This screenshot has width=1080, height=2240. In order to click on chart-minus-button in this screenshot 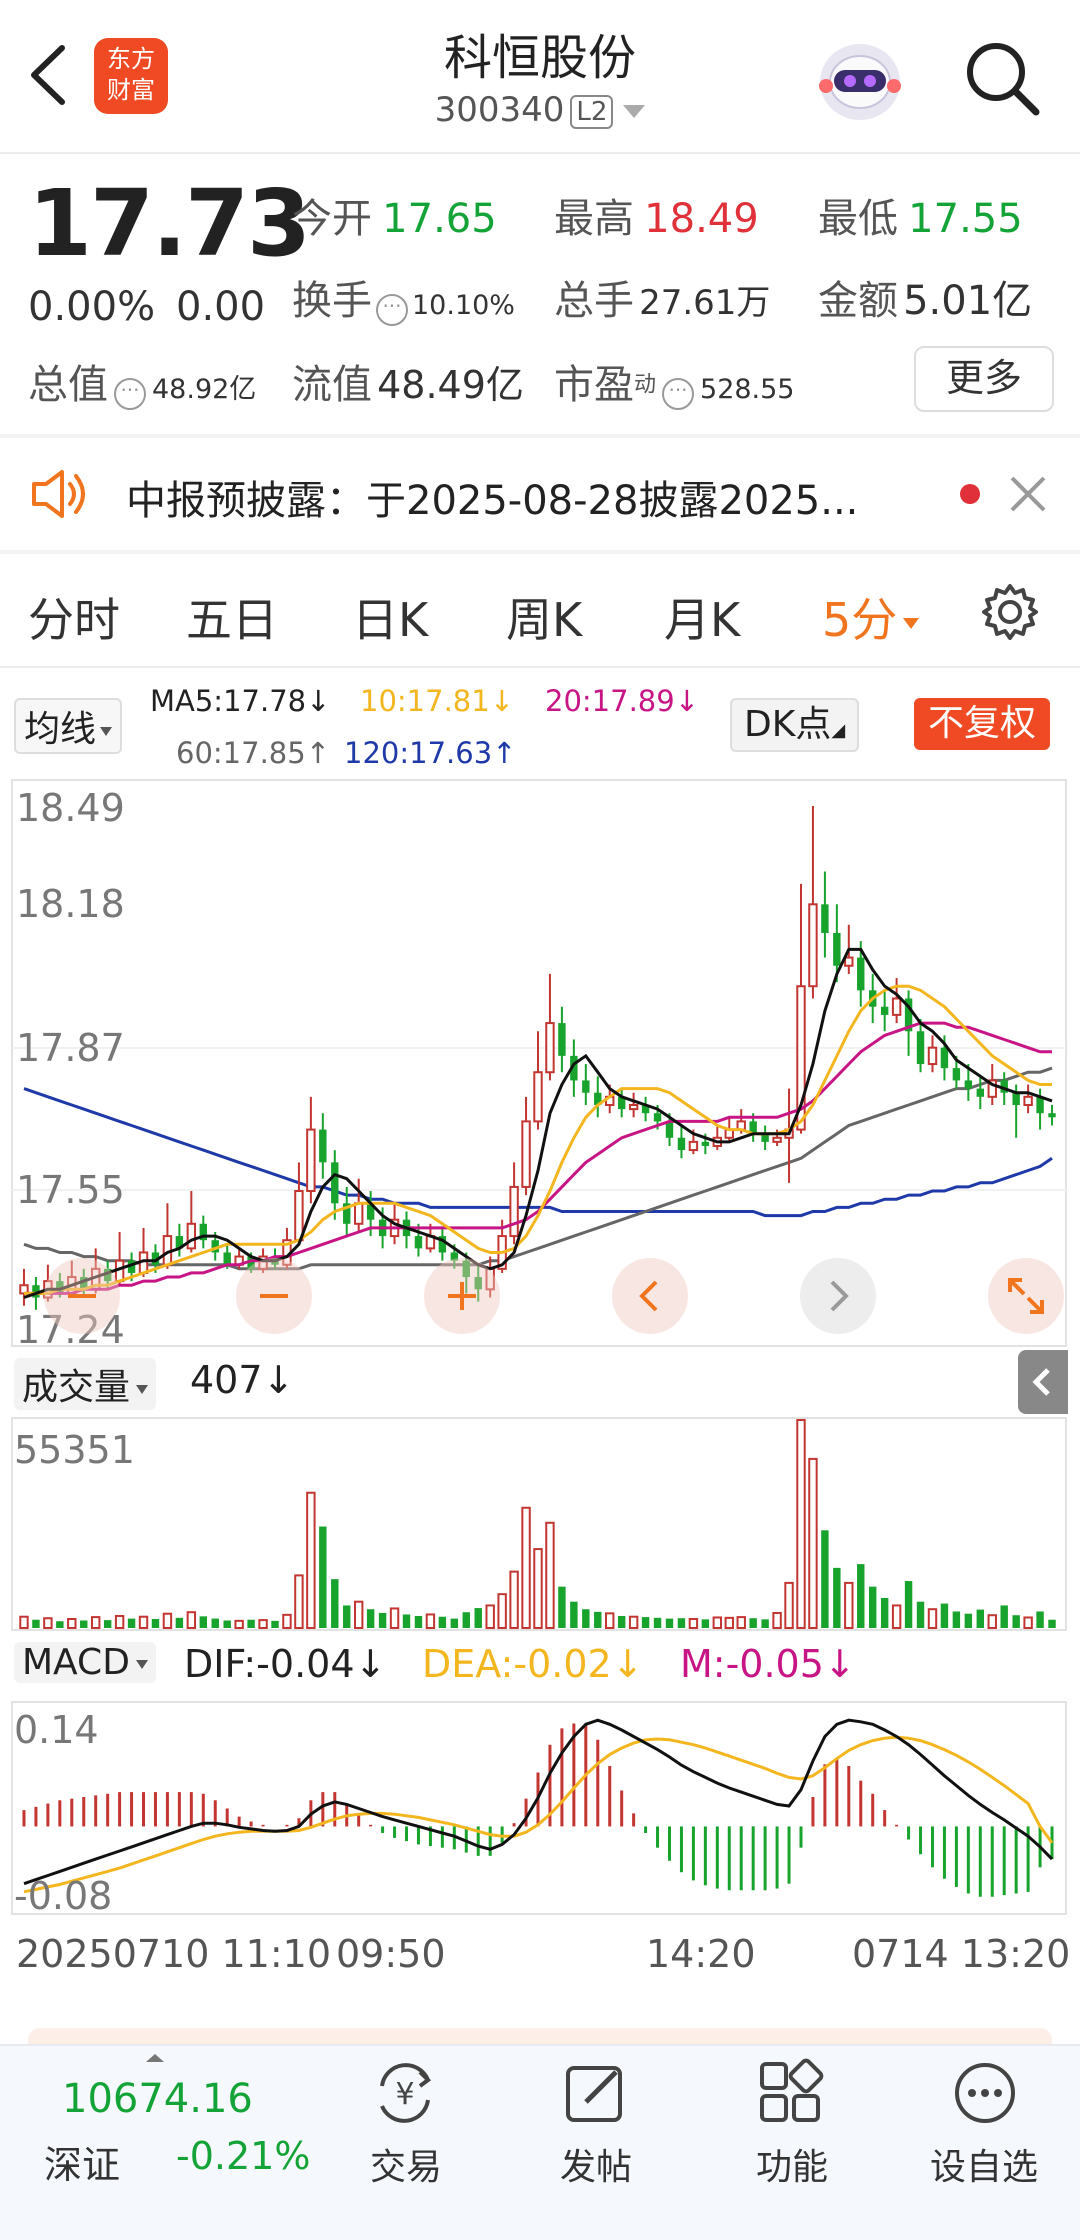, I will do `click(274, 1296)`.